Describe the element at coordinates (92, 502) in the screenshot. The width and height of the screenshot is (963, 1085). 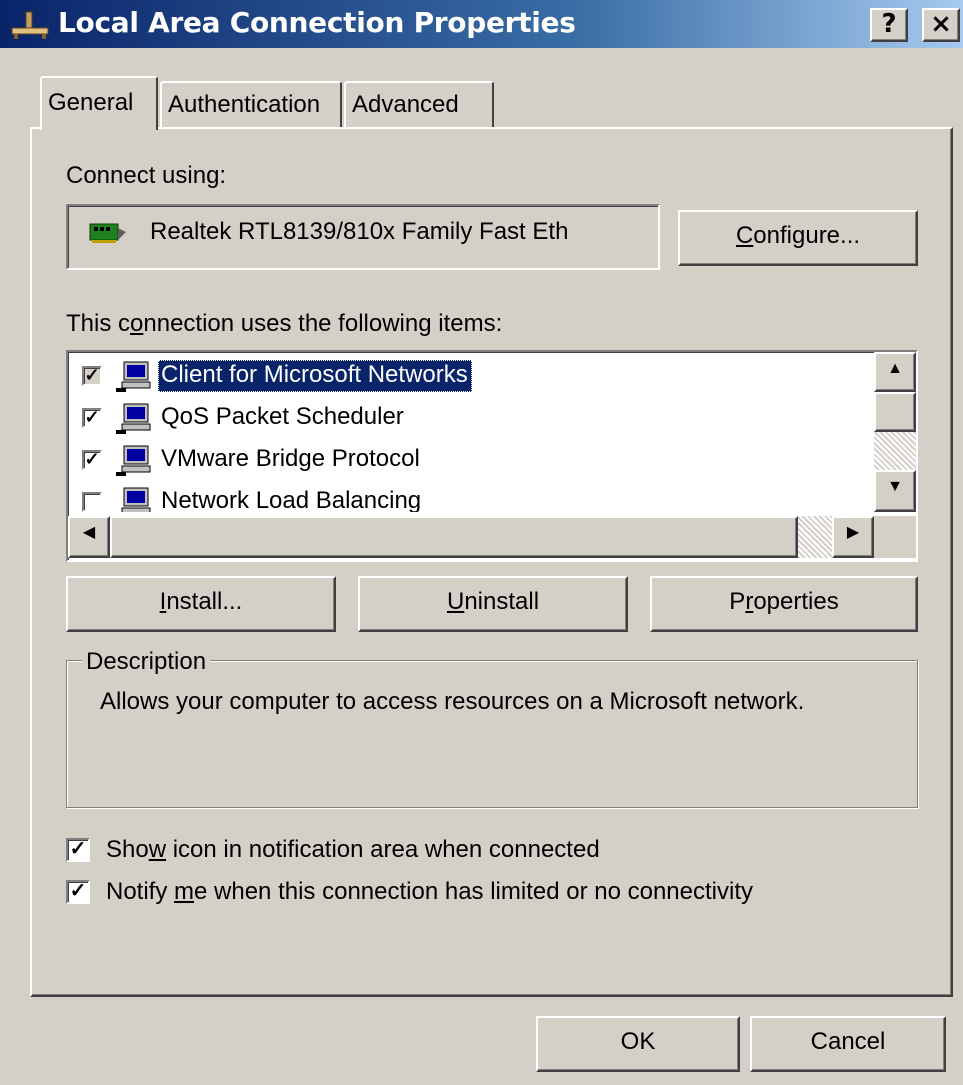
I see `item-checkbox` at that location.